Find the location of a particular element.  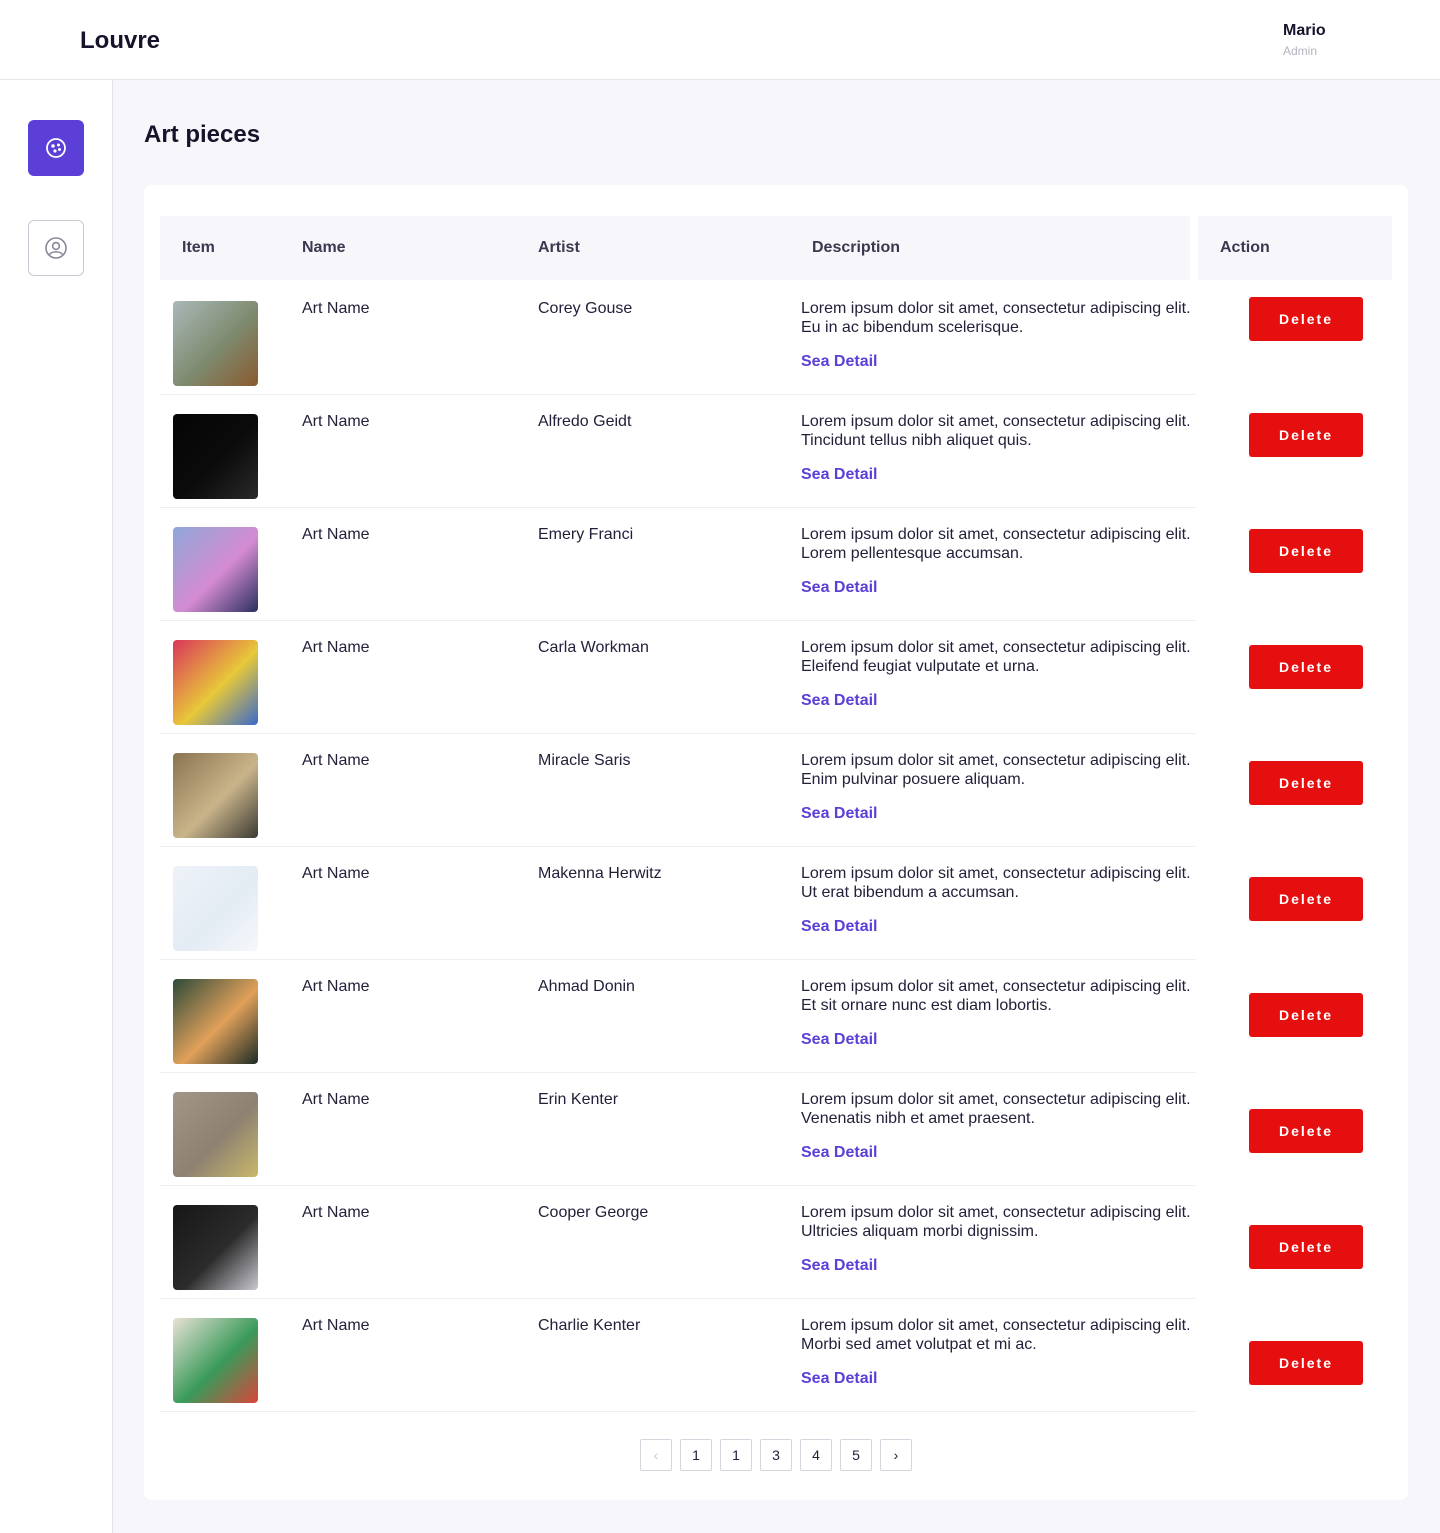

palette-icon is located at coordinates (56, 148).